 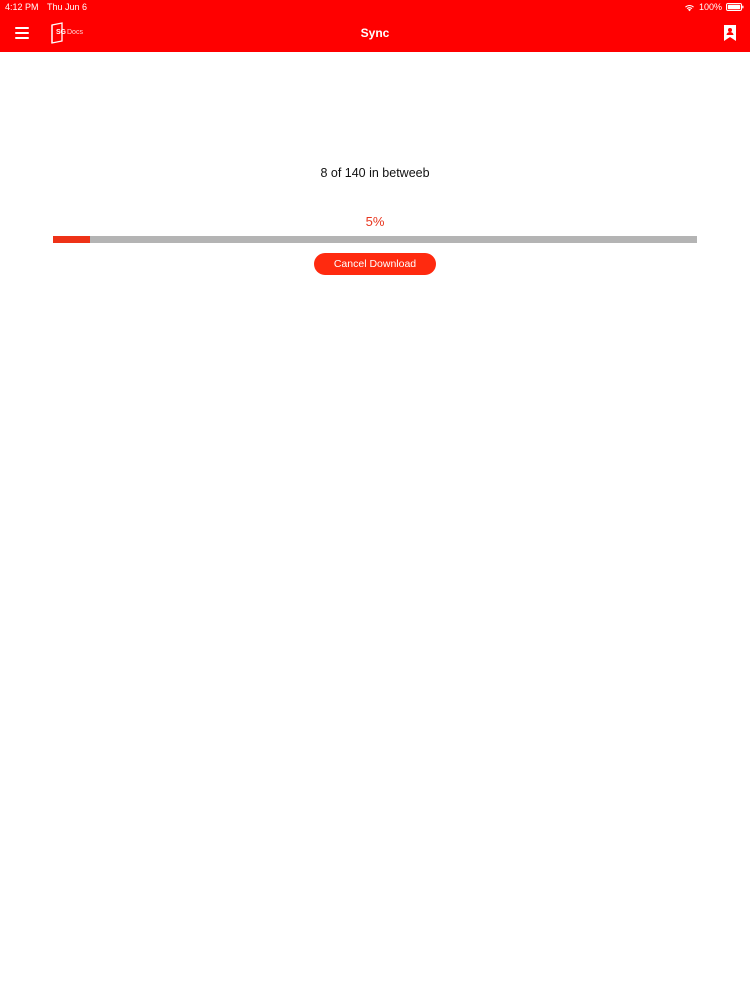 What do you see at coordinates (67, 7) in the screenshot?
I see `status-date: Thu Jun 6` at bounding box center [67, 7].